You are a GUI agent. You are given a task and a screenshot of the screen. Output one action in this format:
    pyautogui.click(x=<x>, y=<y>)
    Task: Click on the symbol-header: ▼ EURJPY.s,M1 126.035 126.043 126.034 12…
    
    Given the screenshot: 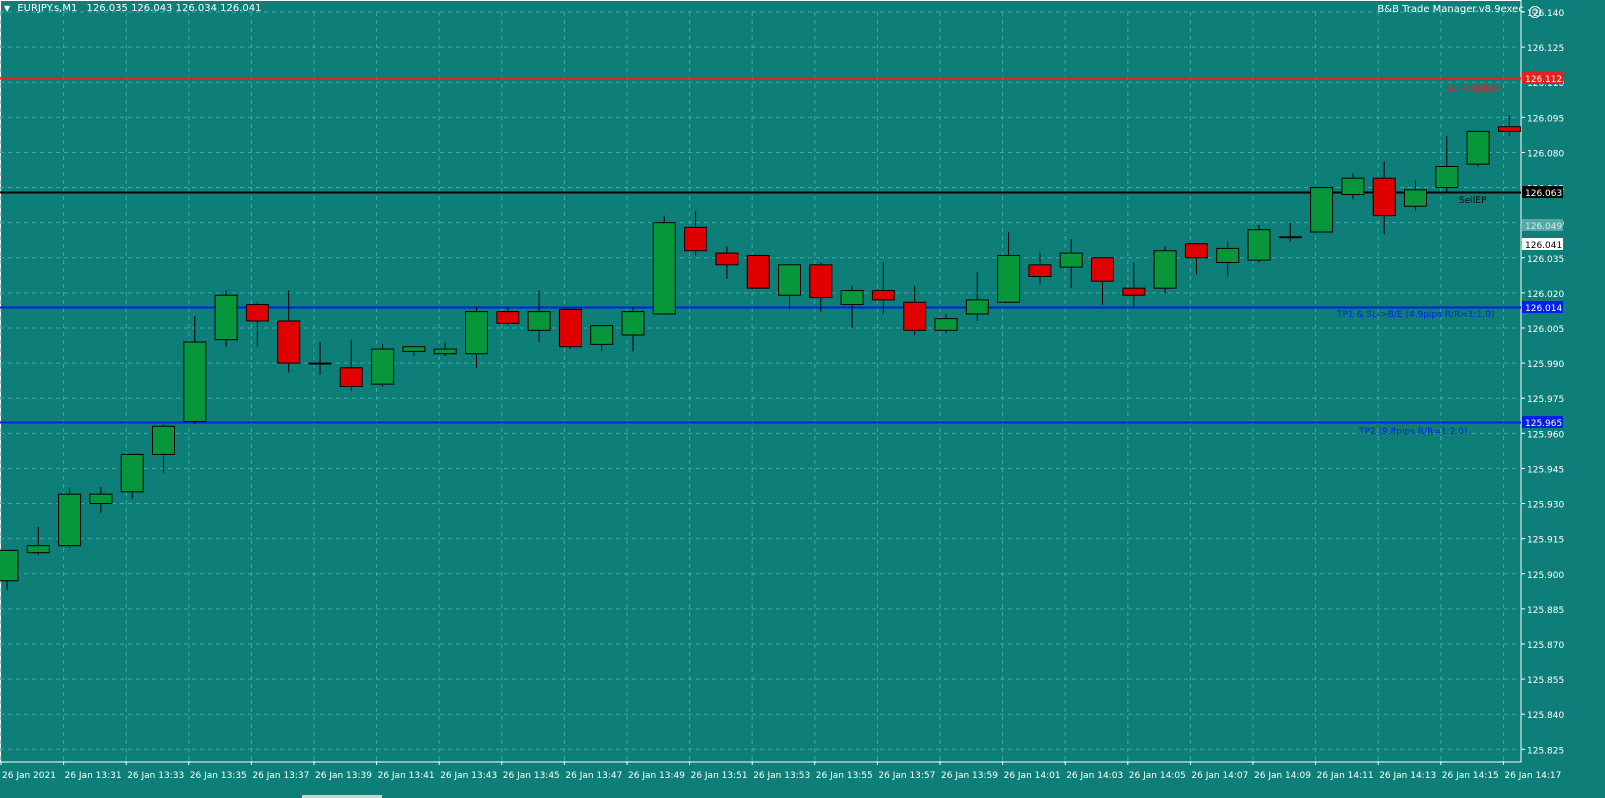 What is the action you would take?
    pyautogui.click(x=135, y=8)
    